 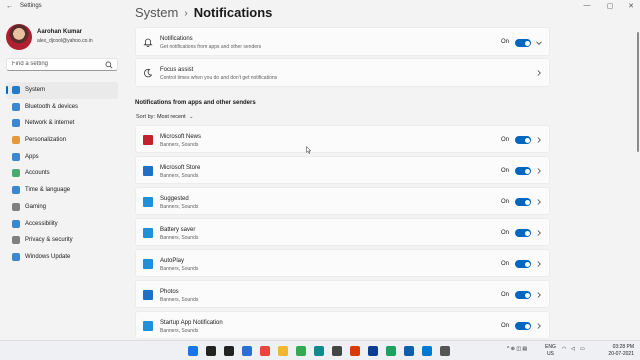 I want to click on network-icon, so click(x=16, y=123).